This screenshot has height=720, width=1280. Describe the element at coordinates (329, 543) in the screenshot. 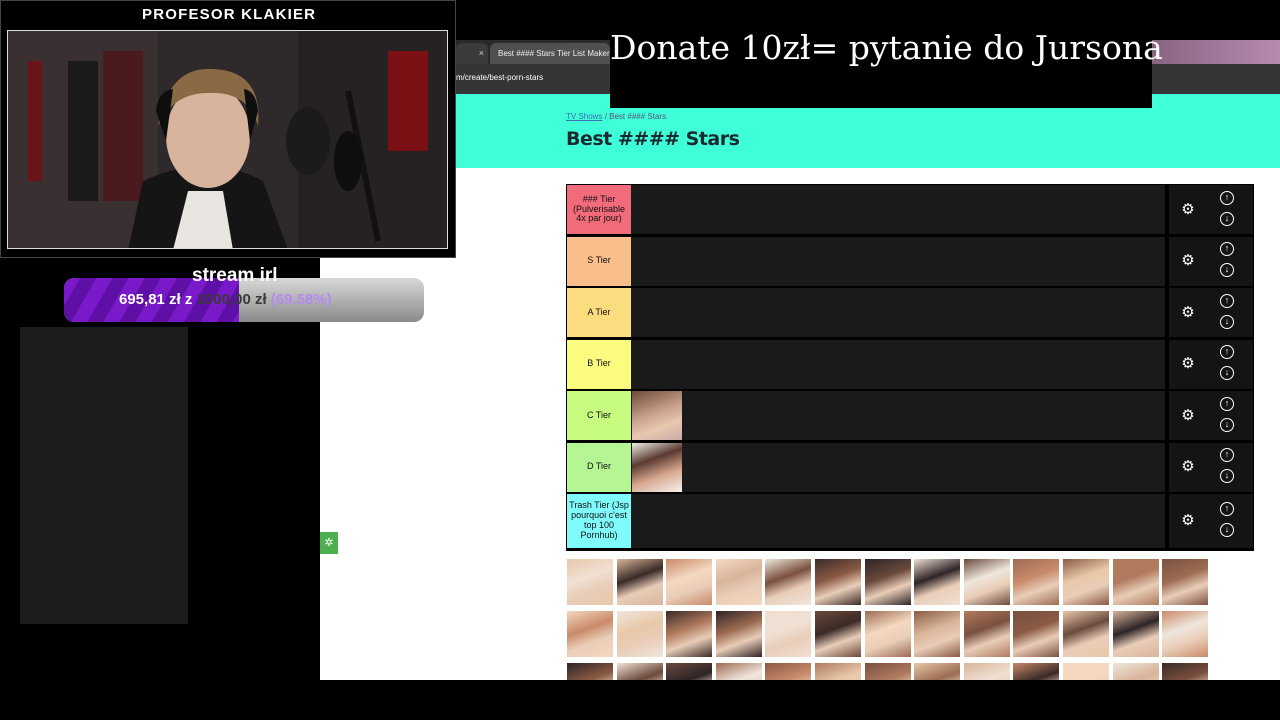

I see `extension-icon: ✲` at that location.